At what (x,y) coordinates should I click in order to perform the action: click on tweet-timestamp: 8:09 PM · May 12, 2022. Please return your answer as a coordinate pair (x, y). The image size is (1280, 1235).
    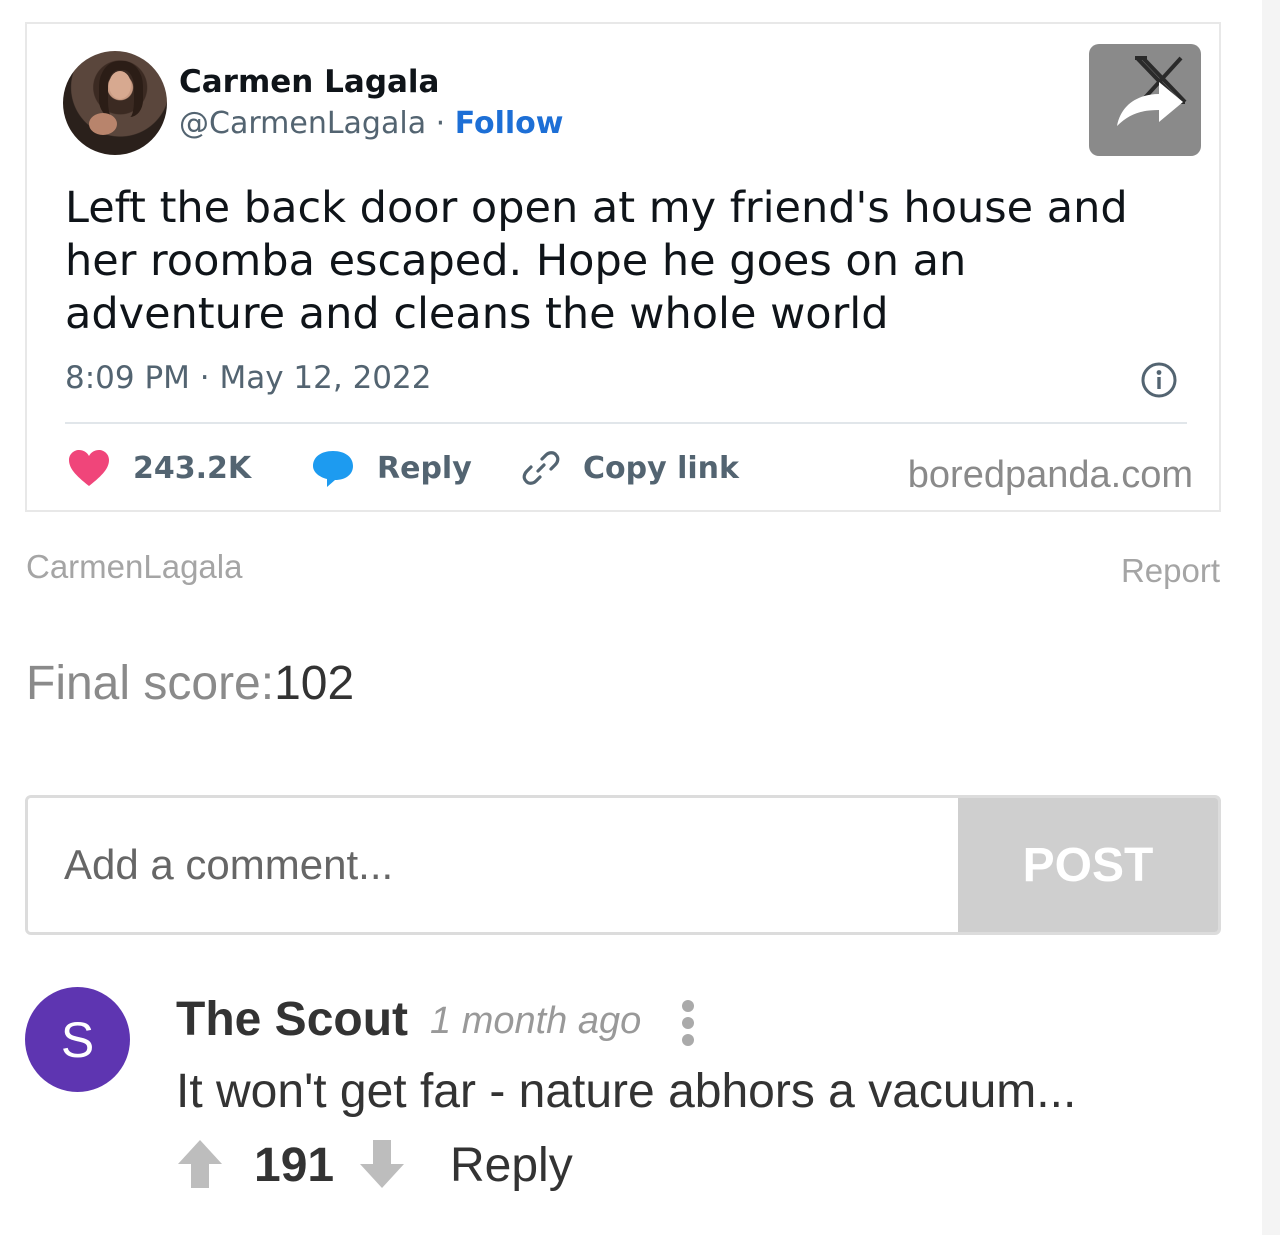
    Looking at the image, I should click on (248, 378).